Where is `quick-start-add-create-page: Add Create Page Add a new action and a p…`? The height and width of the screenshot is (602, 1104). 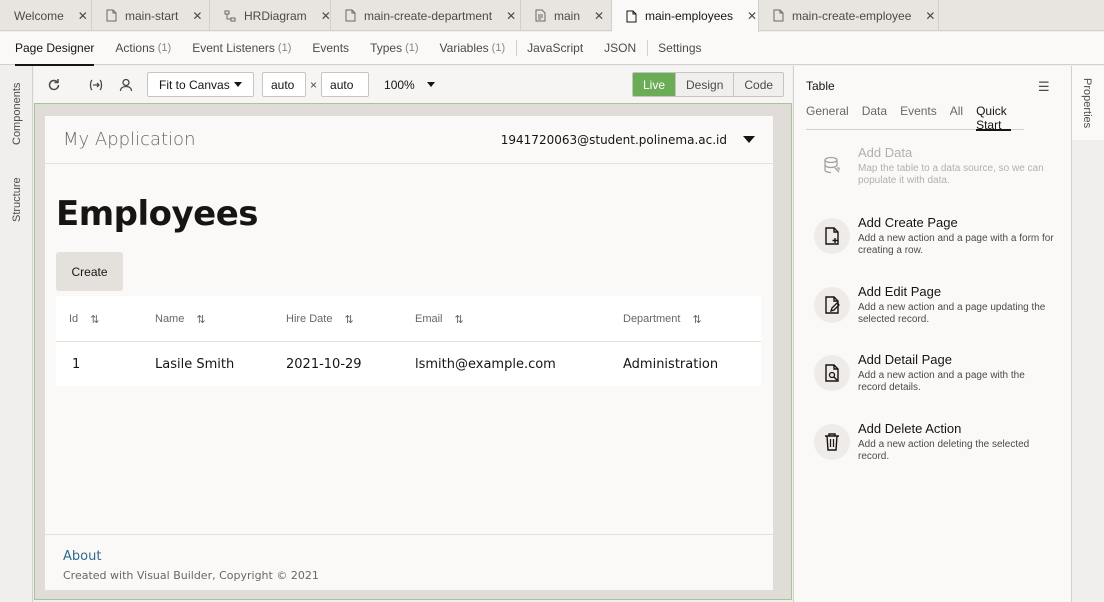
quick-start-add-create-page: Add Create Page Add a new action and a p… is located at coordinates (934, 246).